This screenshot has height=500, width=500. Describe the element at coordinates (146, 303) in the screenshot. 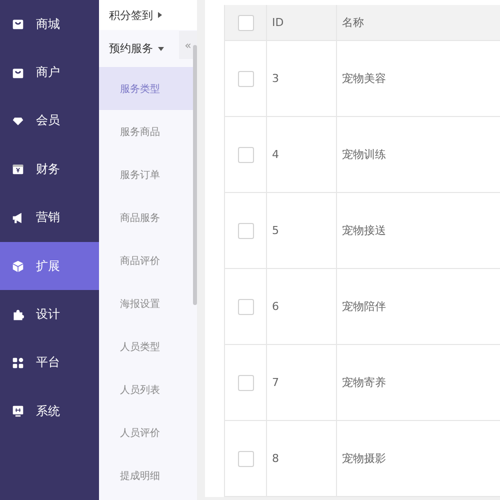

I see `submenu-item: 海报设置` at that location.